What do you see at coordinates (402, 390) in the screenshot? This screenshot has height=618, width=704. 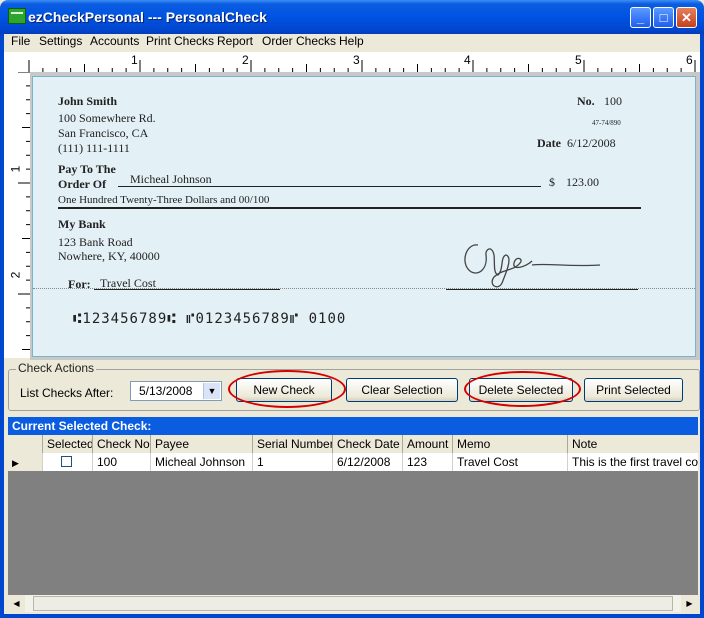 I see `clear-selection-button: Clear Selection` at bounding box center [402, 390].